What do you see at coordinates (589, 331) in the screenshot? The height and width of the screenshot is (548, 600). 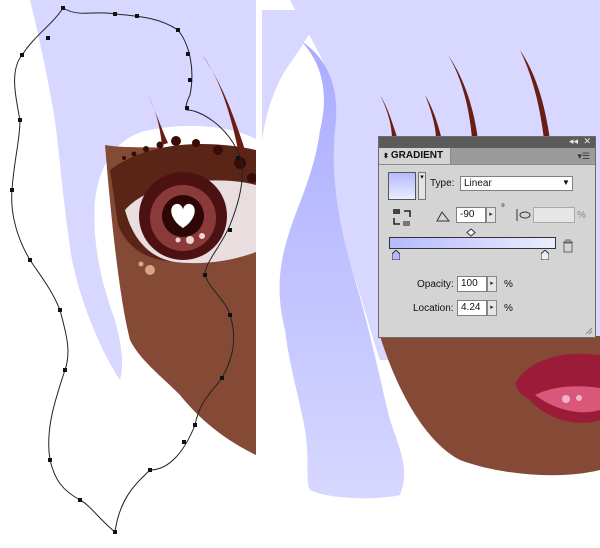 I see `resize-grip-icon` at bounding box center [589, 331].